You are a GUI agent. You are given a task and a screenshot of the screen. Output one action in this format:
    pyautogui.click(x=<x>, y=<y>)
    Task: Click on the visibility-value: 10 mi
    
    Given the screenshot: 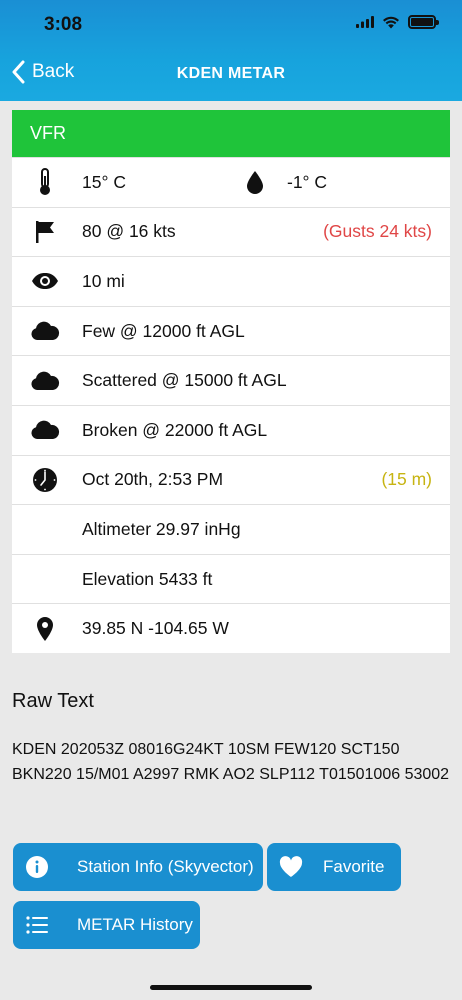 What is the action you would take?
    pyautogui.click(x=103, y=280)
    